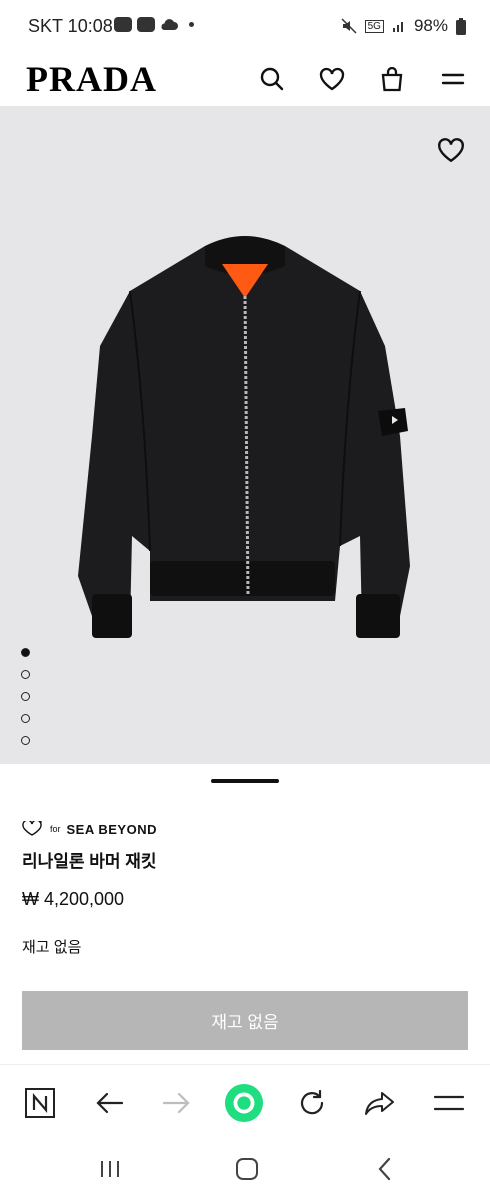 The image size is (490, 1200). What do you see at coordinates (385, 1169) in the screenshot?
I see `back-icon` at bounding box center [385, 1169].